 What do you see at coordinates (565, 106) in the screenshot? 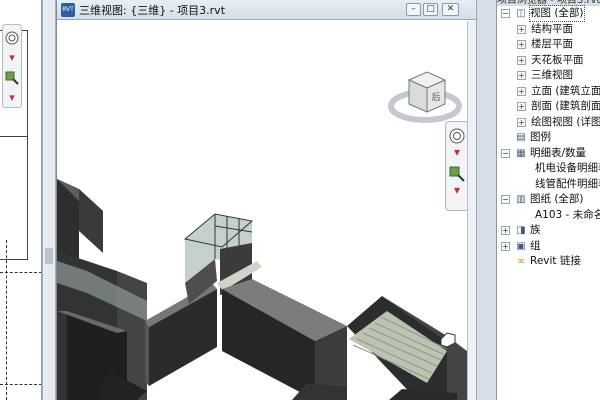
I see `tree-item-label: 剖面 (建筑剖面)` at bounding box center [565, 106].